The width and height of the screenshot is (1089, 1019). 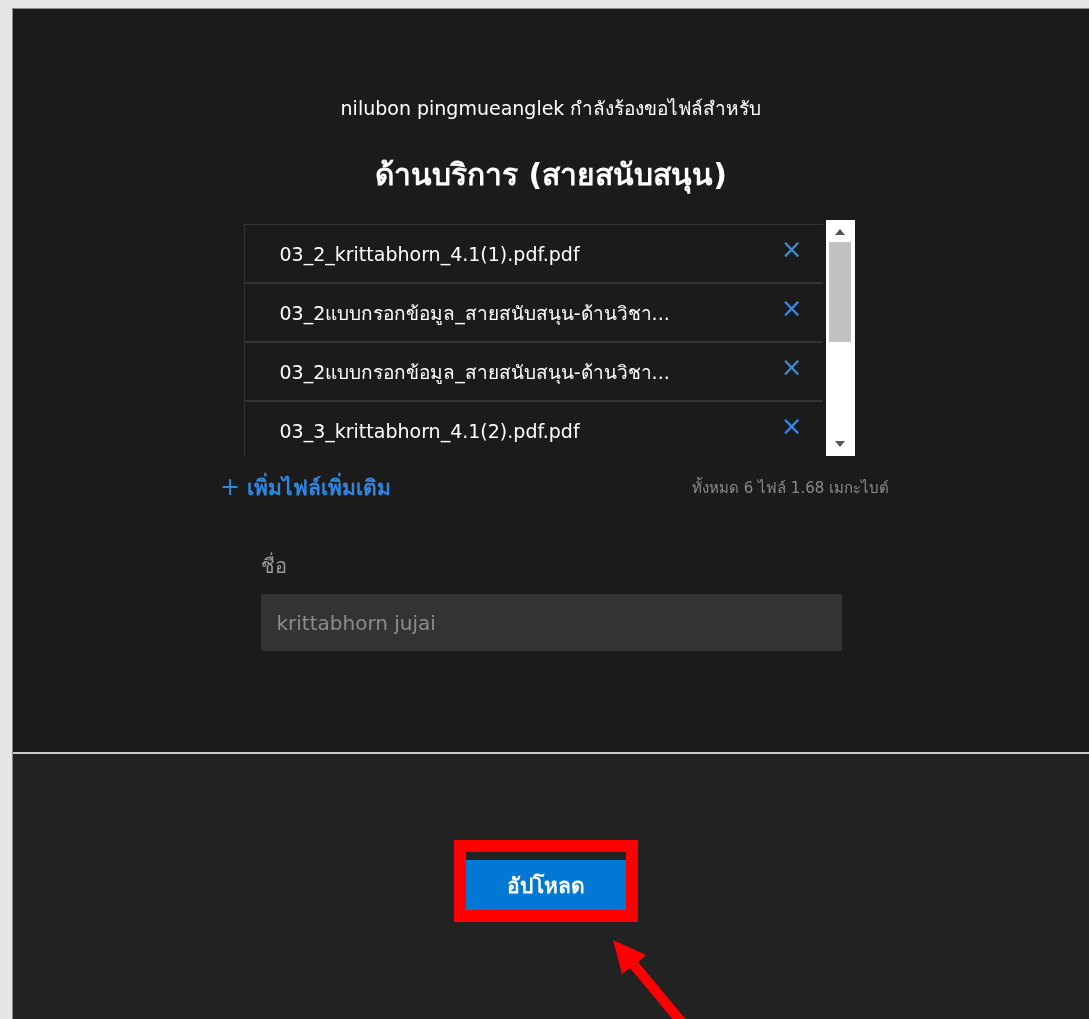 I want to click on field-label: ชื่อ, so click(x=273, y=565).